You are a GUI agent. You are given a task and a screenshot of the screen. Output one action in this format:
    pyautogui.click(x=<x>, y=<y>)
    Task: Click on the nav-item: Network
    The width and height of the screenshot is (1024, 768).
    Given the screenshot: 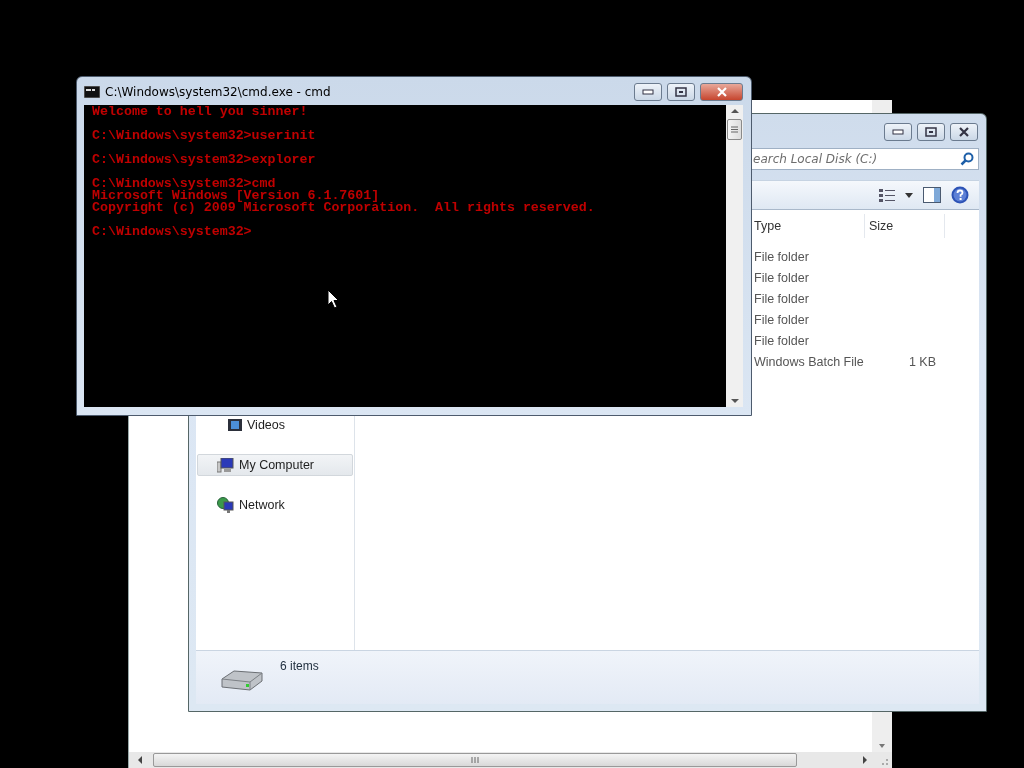 What is the action you would take?
    pyautogui.click(x=275, y=505)
    